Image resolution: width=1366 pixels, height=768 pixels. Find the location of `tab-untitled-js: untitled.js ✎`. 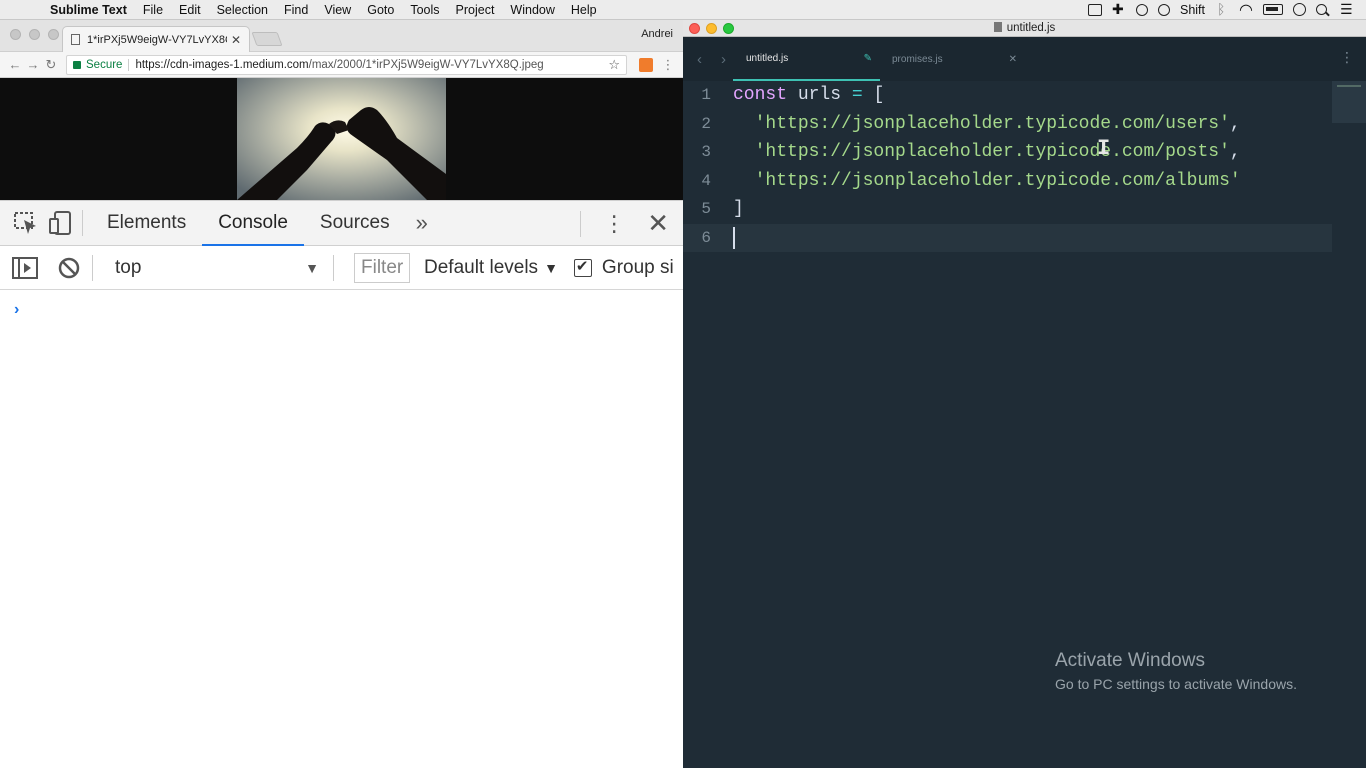

tab-untitled-js: untitled.js ✎ is located at coordinates (806, 59).